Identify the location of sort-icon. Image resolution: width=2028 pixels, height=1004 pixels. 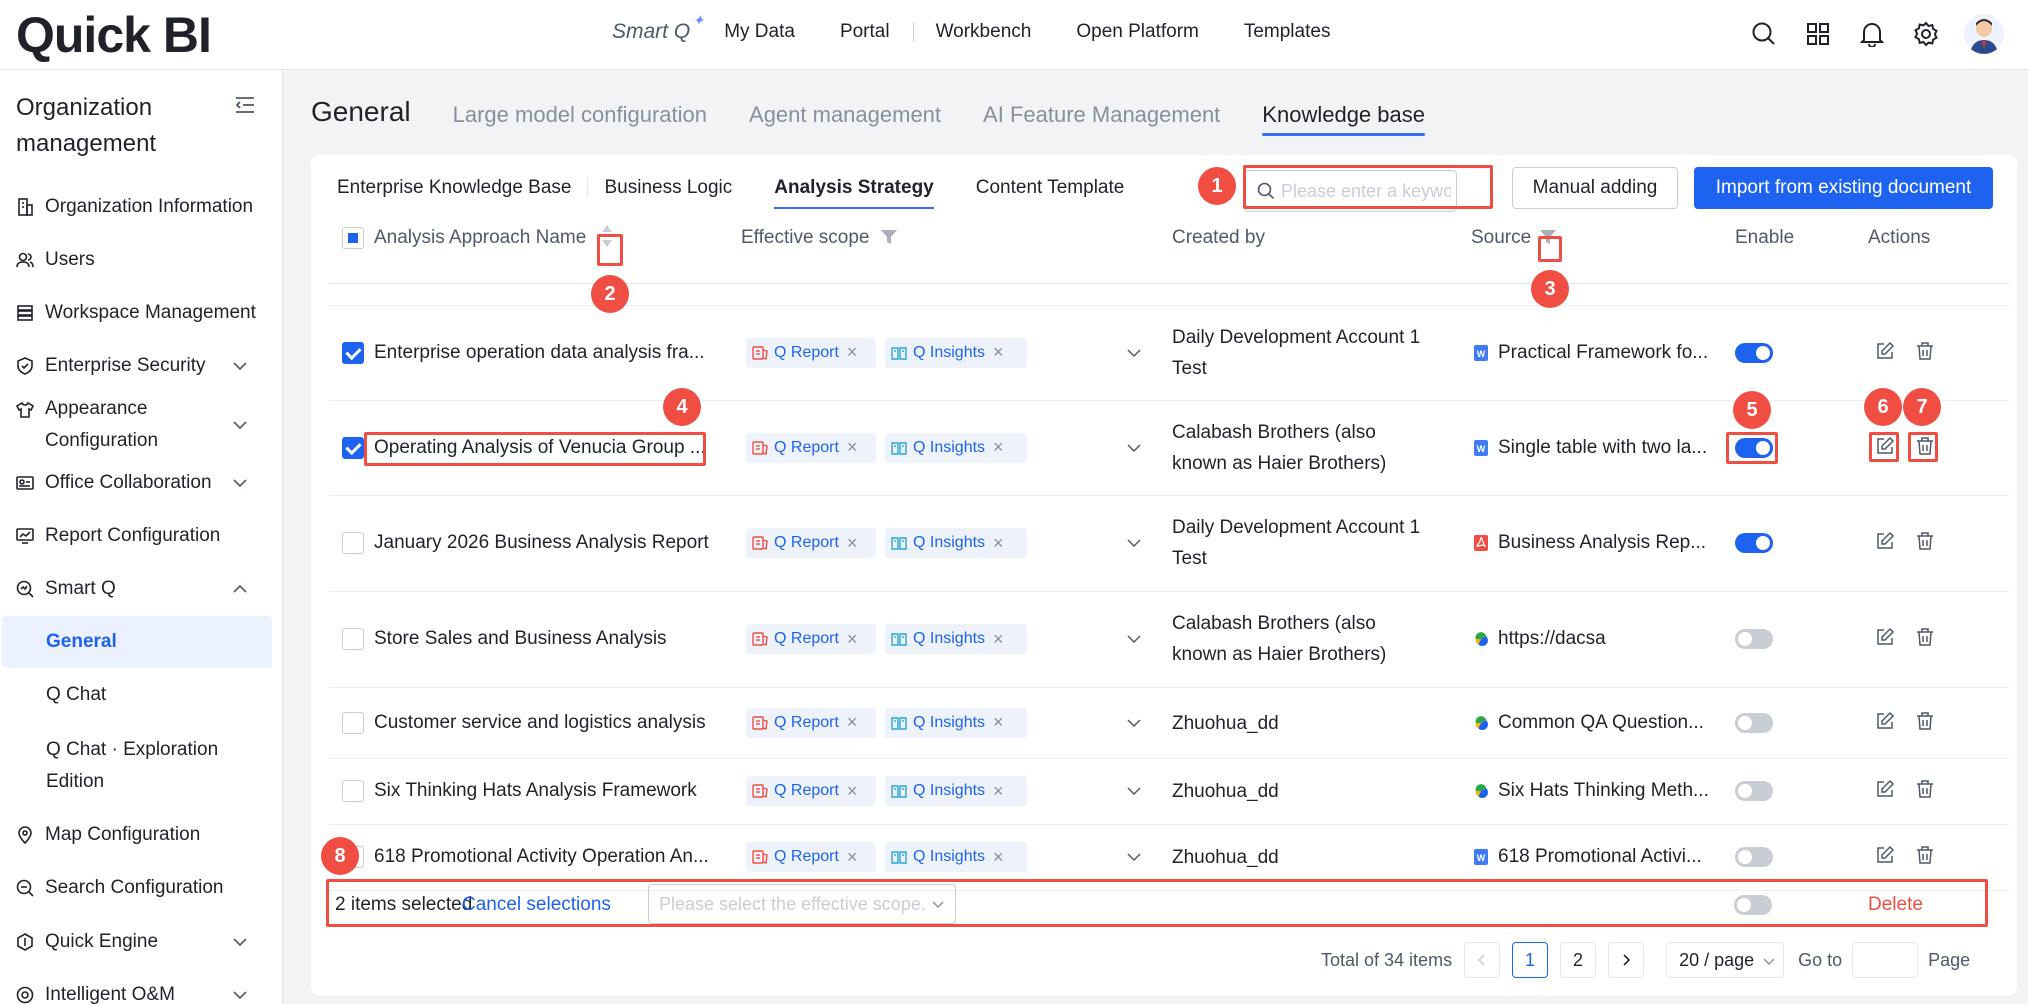
(607, 239).